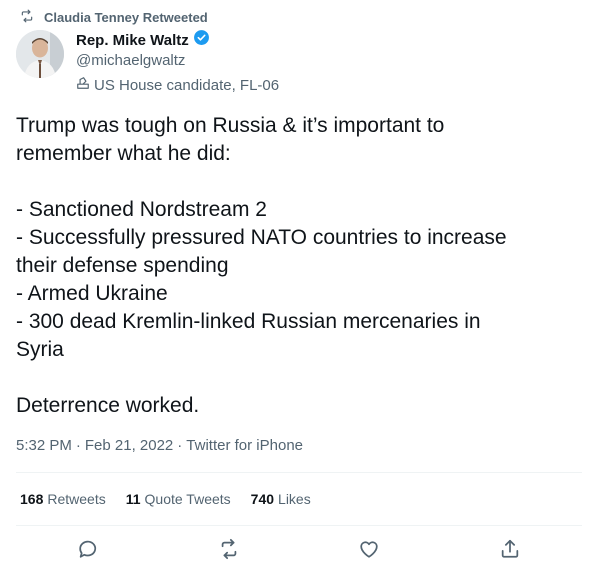 The width and height of the screenshot is (598, 573). Describe the element at coordinates (369, 549) in the screenshot. I see `like-button` at that location.